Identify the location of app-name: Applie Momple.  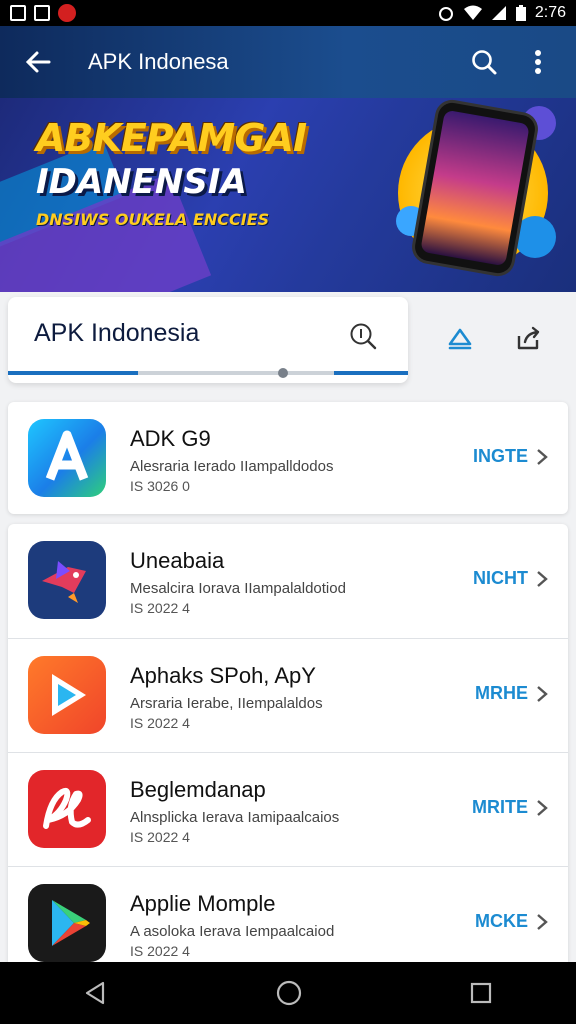
(203, 903).